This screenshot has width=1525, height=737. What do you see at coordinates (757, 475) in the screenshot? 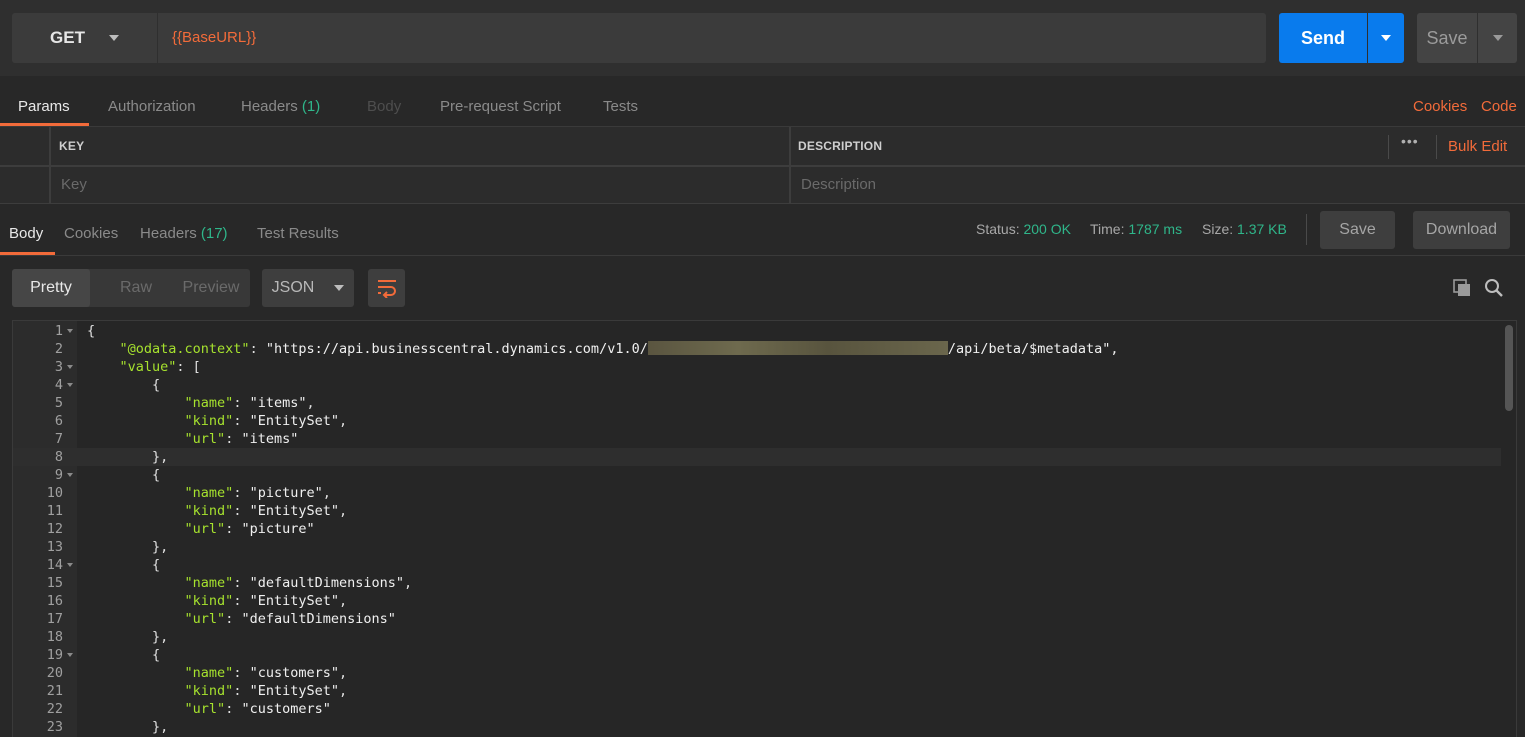
I see `code-line: 9 {` at bounding box center [757, 475].